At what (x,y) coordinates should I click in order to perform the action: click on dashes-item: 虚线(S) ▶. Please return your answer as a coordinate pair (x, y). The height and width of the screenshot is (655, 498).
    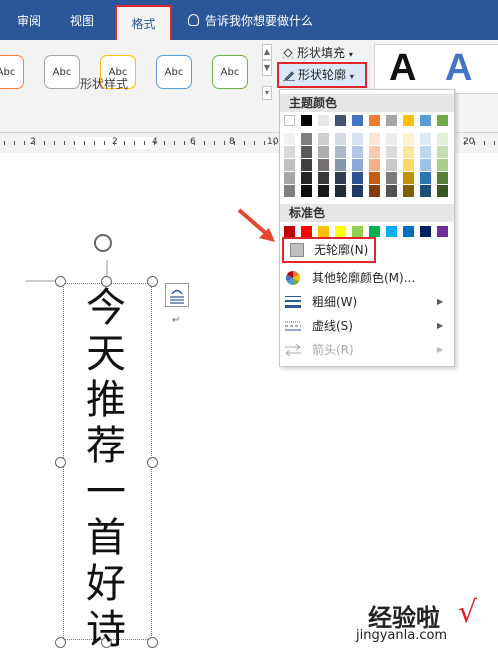
    Looking at the image, I should click on (367, 326).